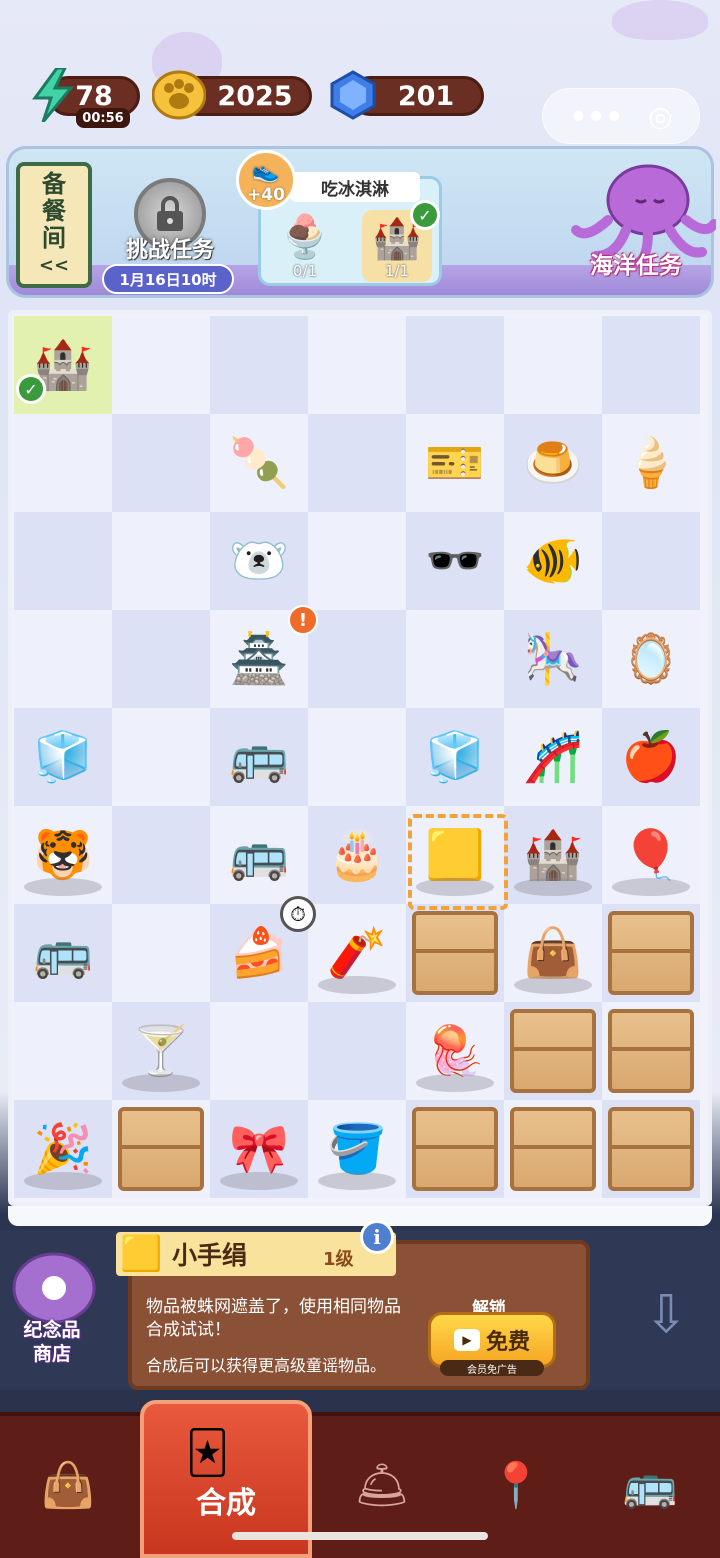 Image resolution: width=720 pixels, height=1558 pixels. Describe the element at coordinates (259, 561) in the screenshot. I see `polar-bear-icon: 🐻‍❄️` at that location.